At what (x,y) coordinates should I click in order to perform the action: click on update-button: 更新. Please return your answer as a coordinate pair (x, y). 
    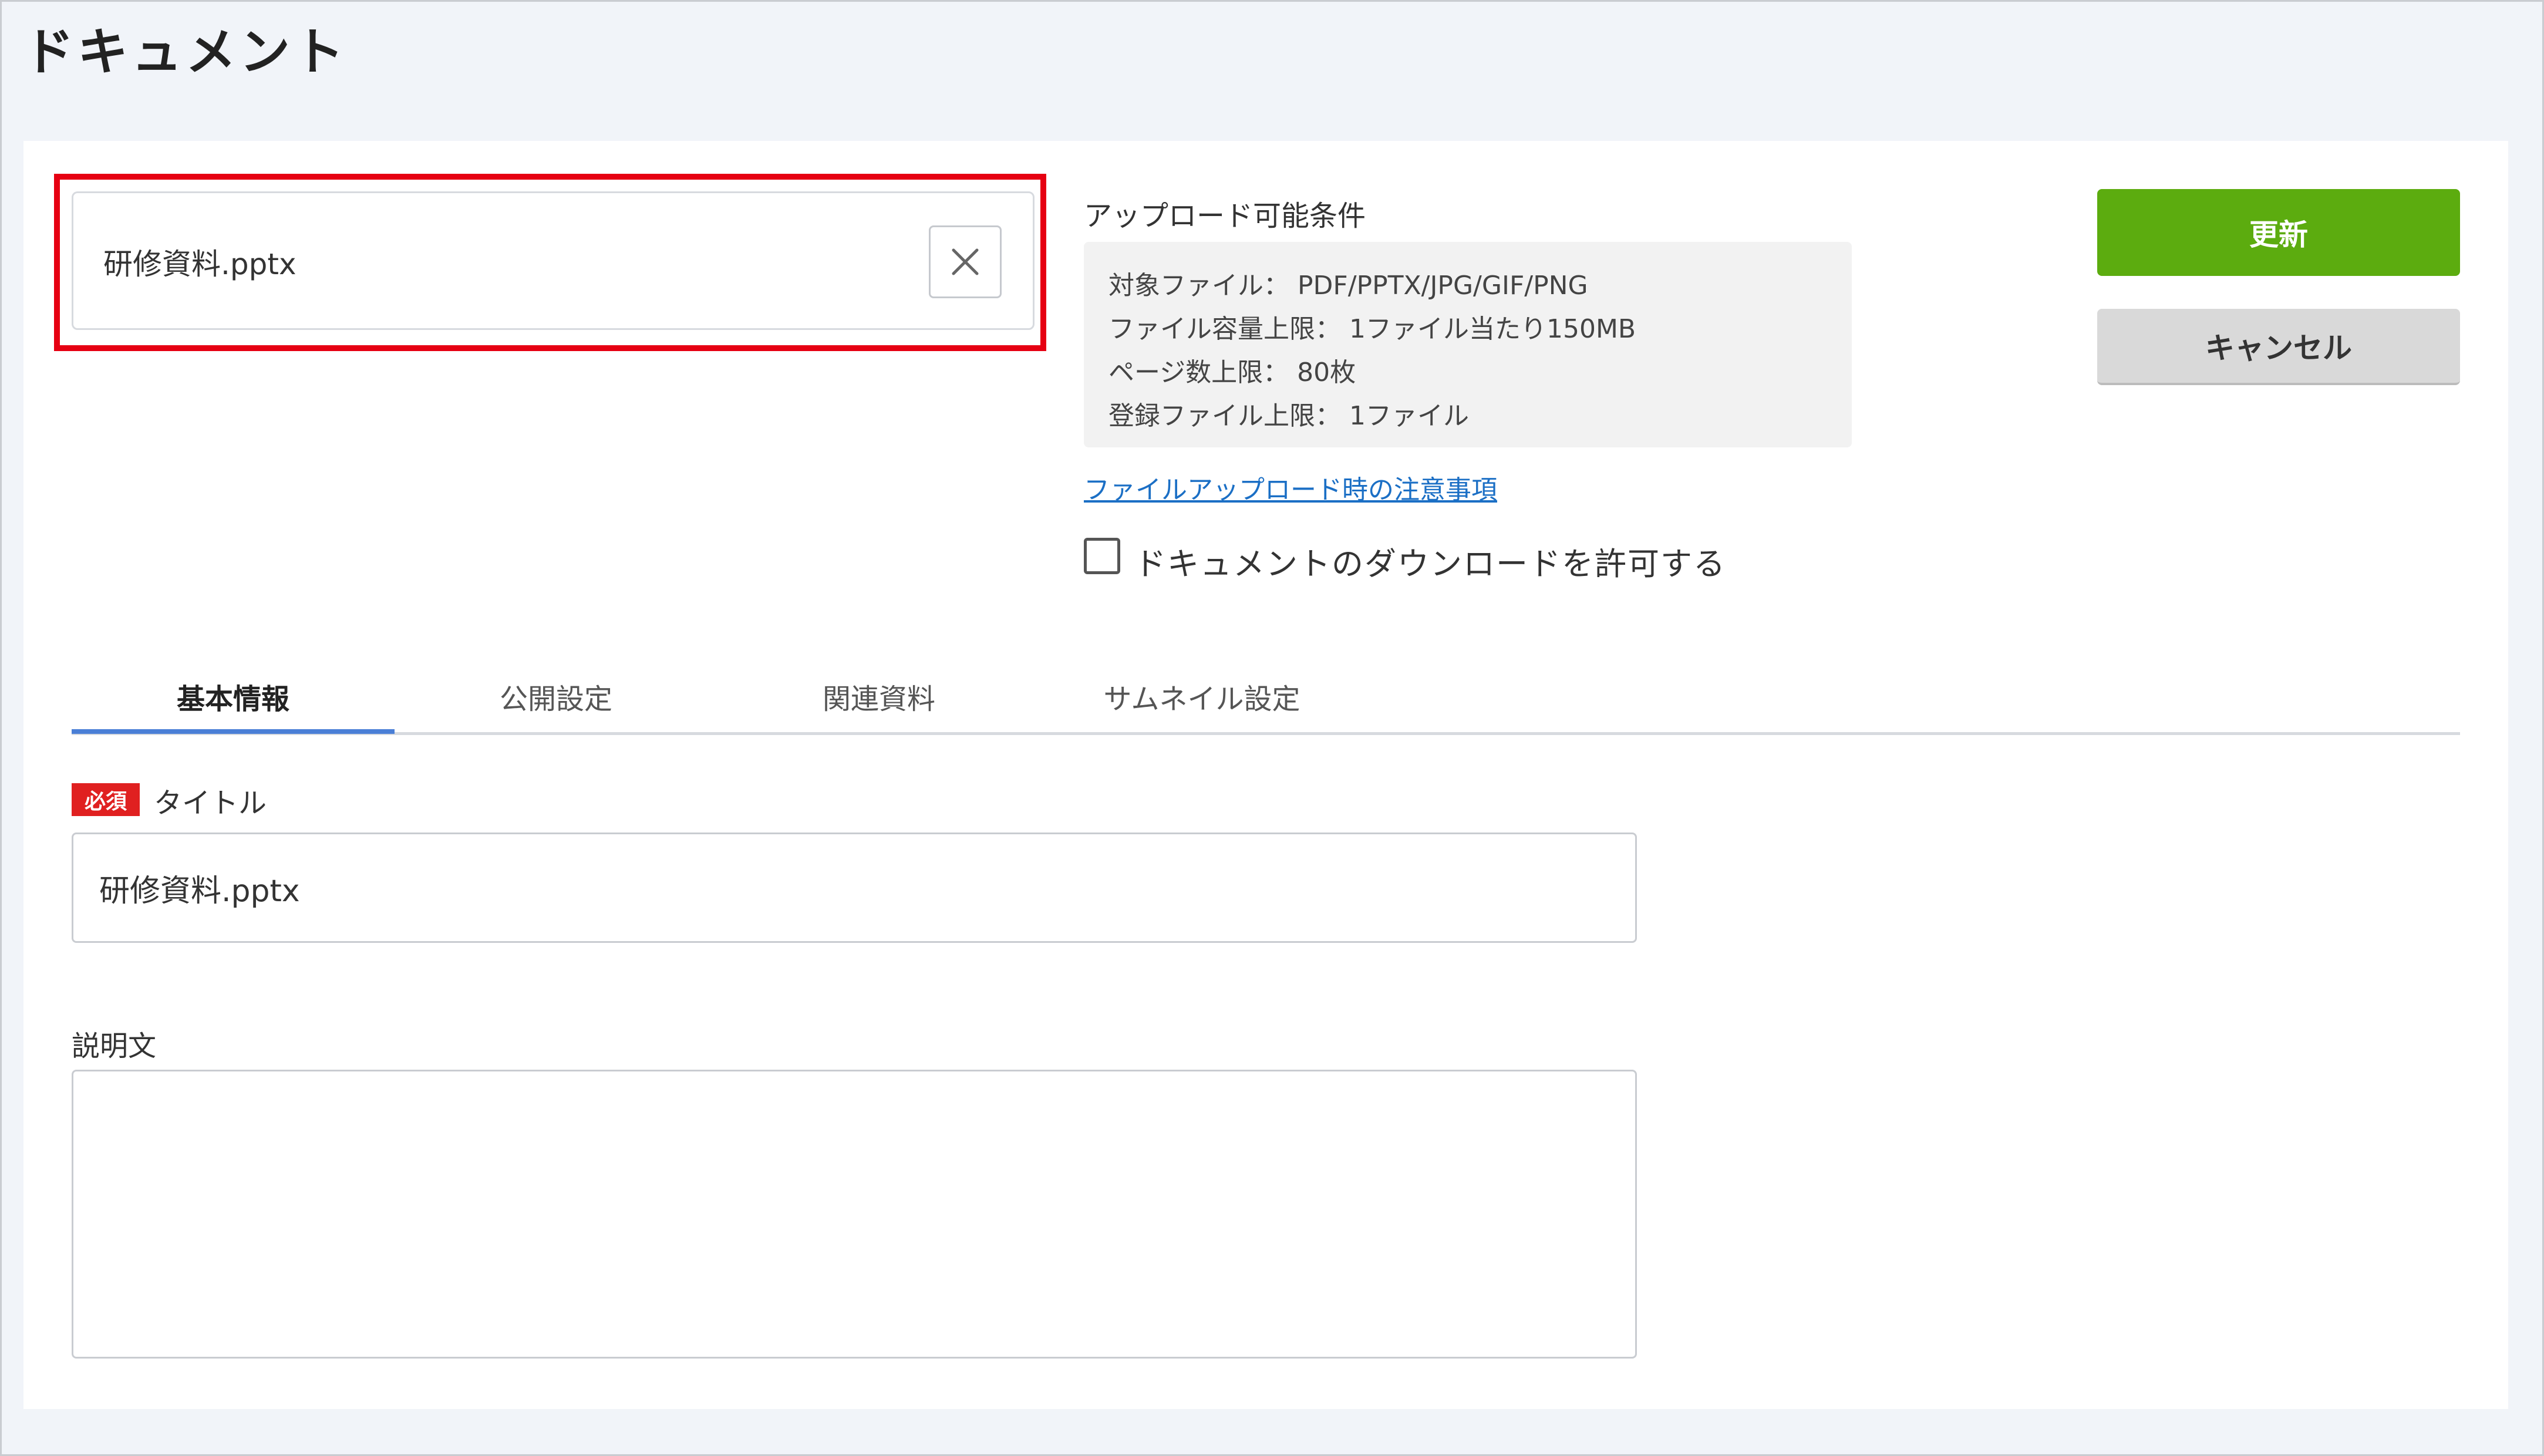
    Looking at the image, I should click on (2278, 232).